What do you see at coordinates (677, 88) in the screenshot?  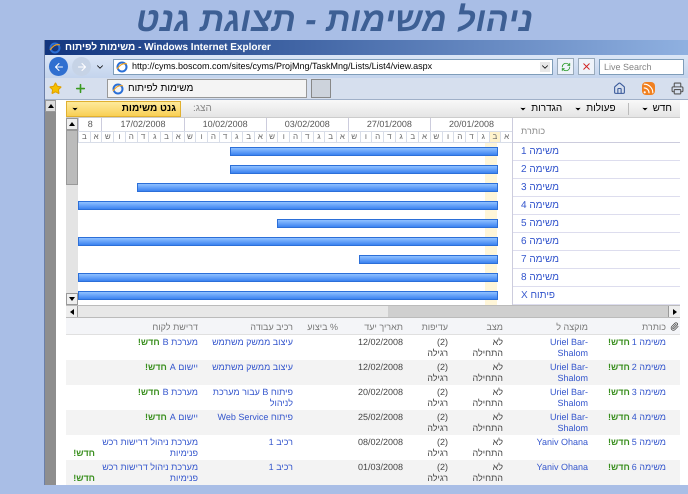 I see `print-icon` at bounding box center [677, 88].